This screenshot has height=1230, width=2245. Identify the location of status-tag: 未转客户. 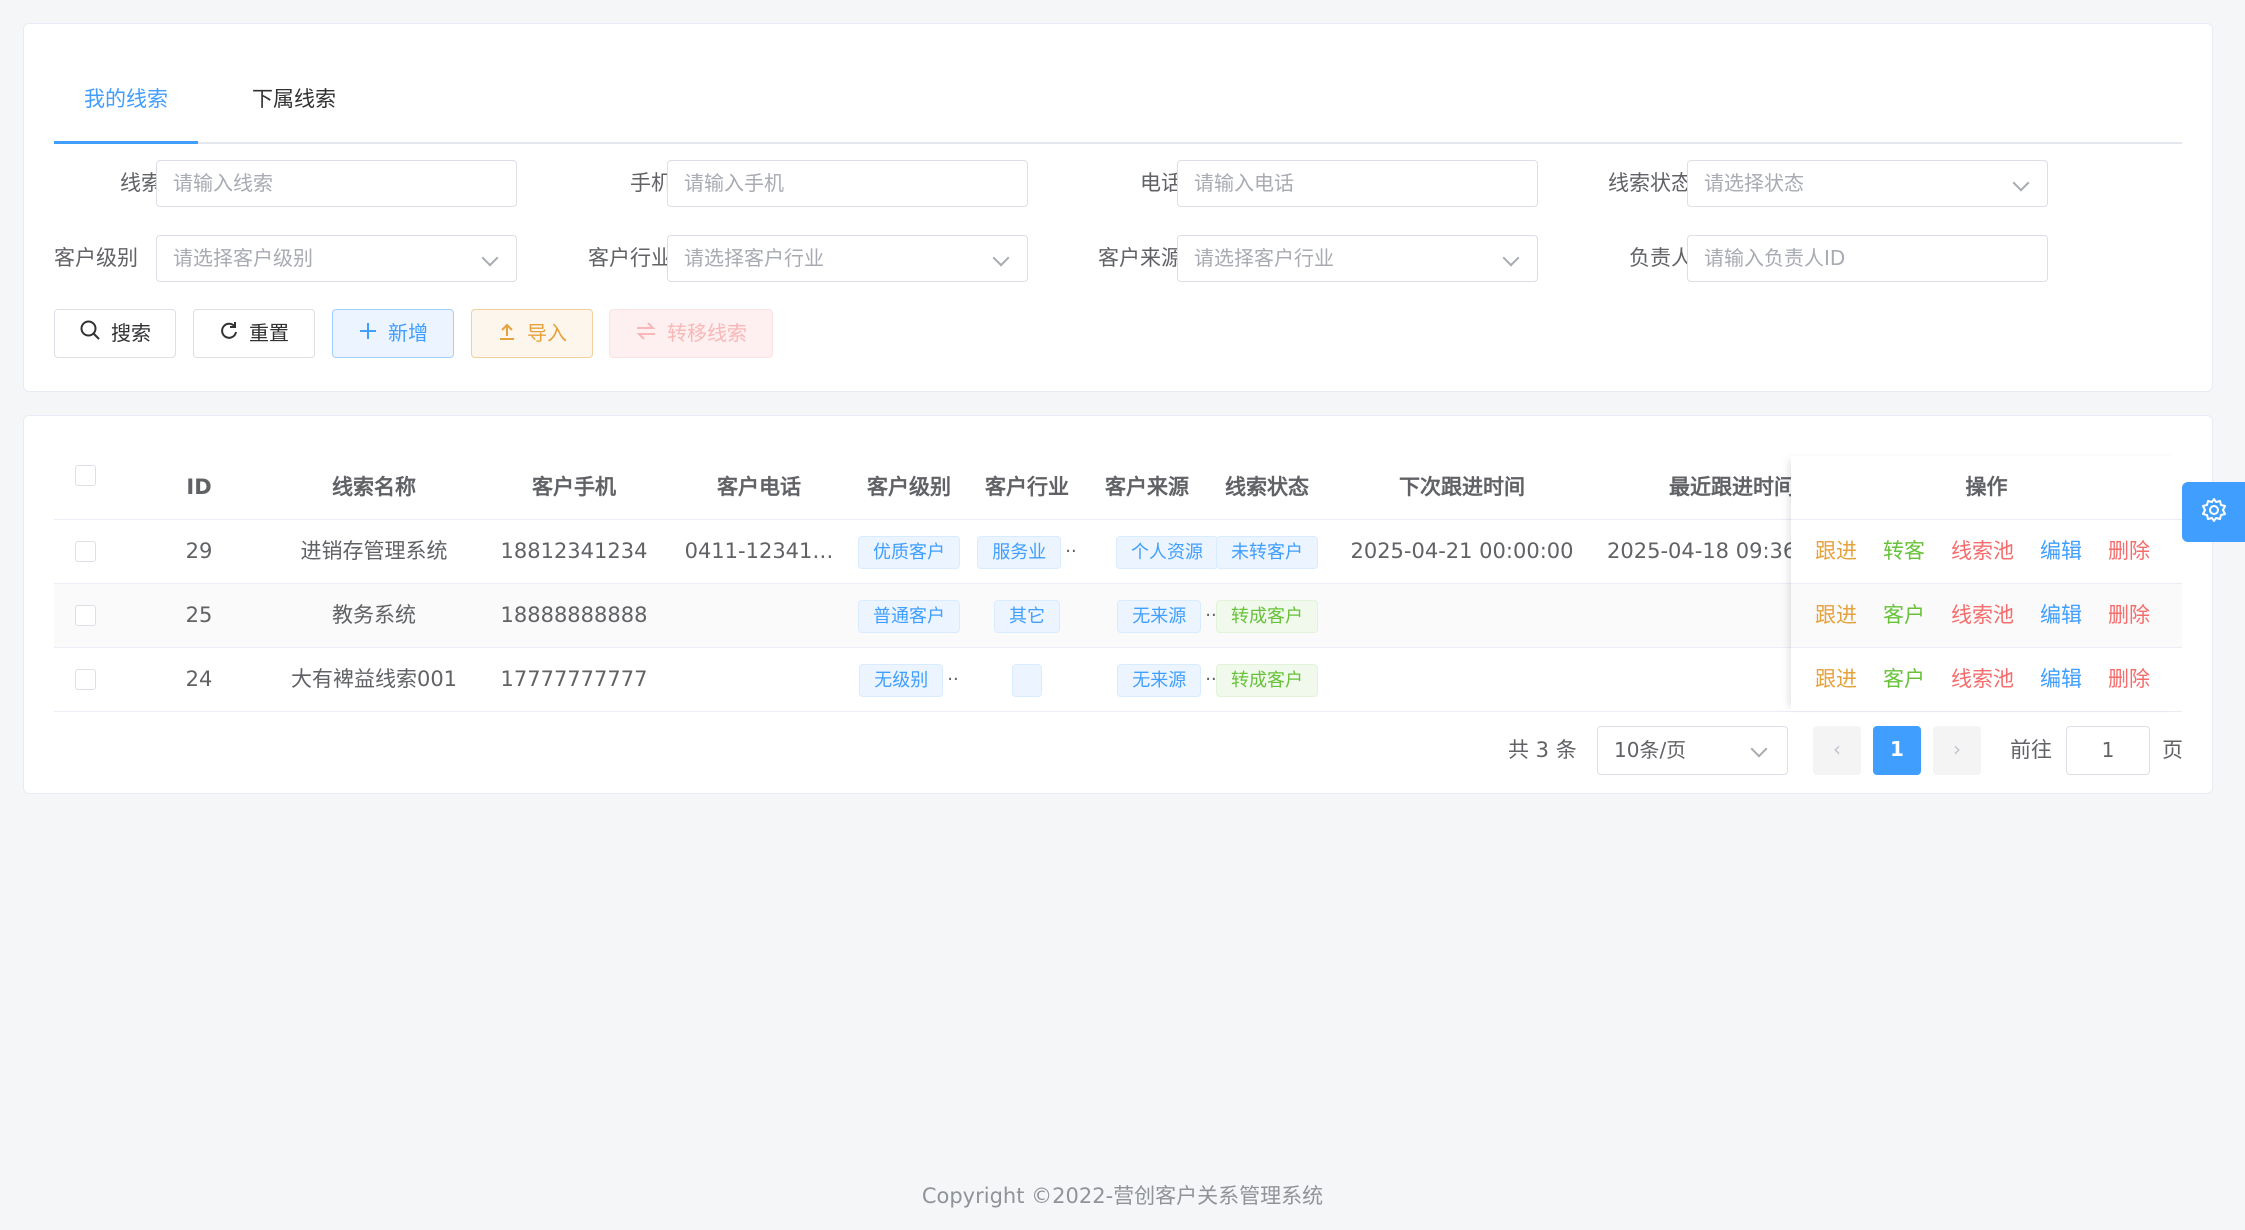
(1267, 552).